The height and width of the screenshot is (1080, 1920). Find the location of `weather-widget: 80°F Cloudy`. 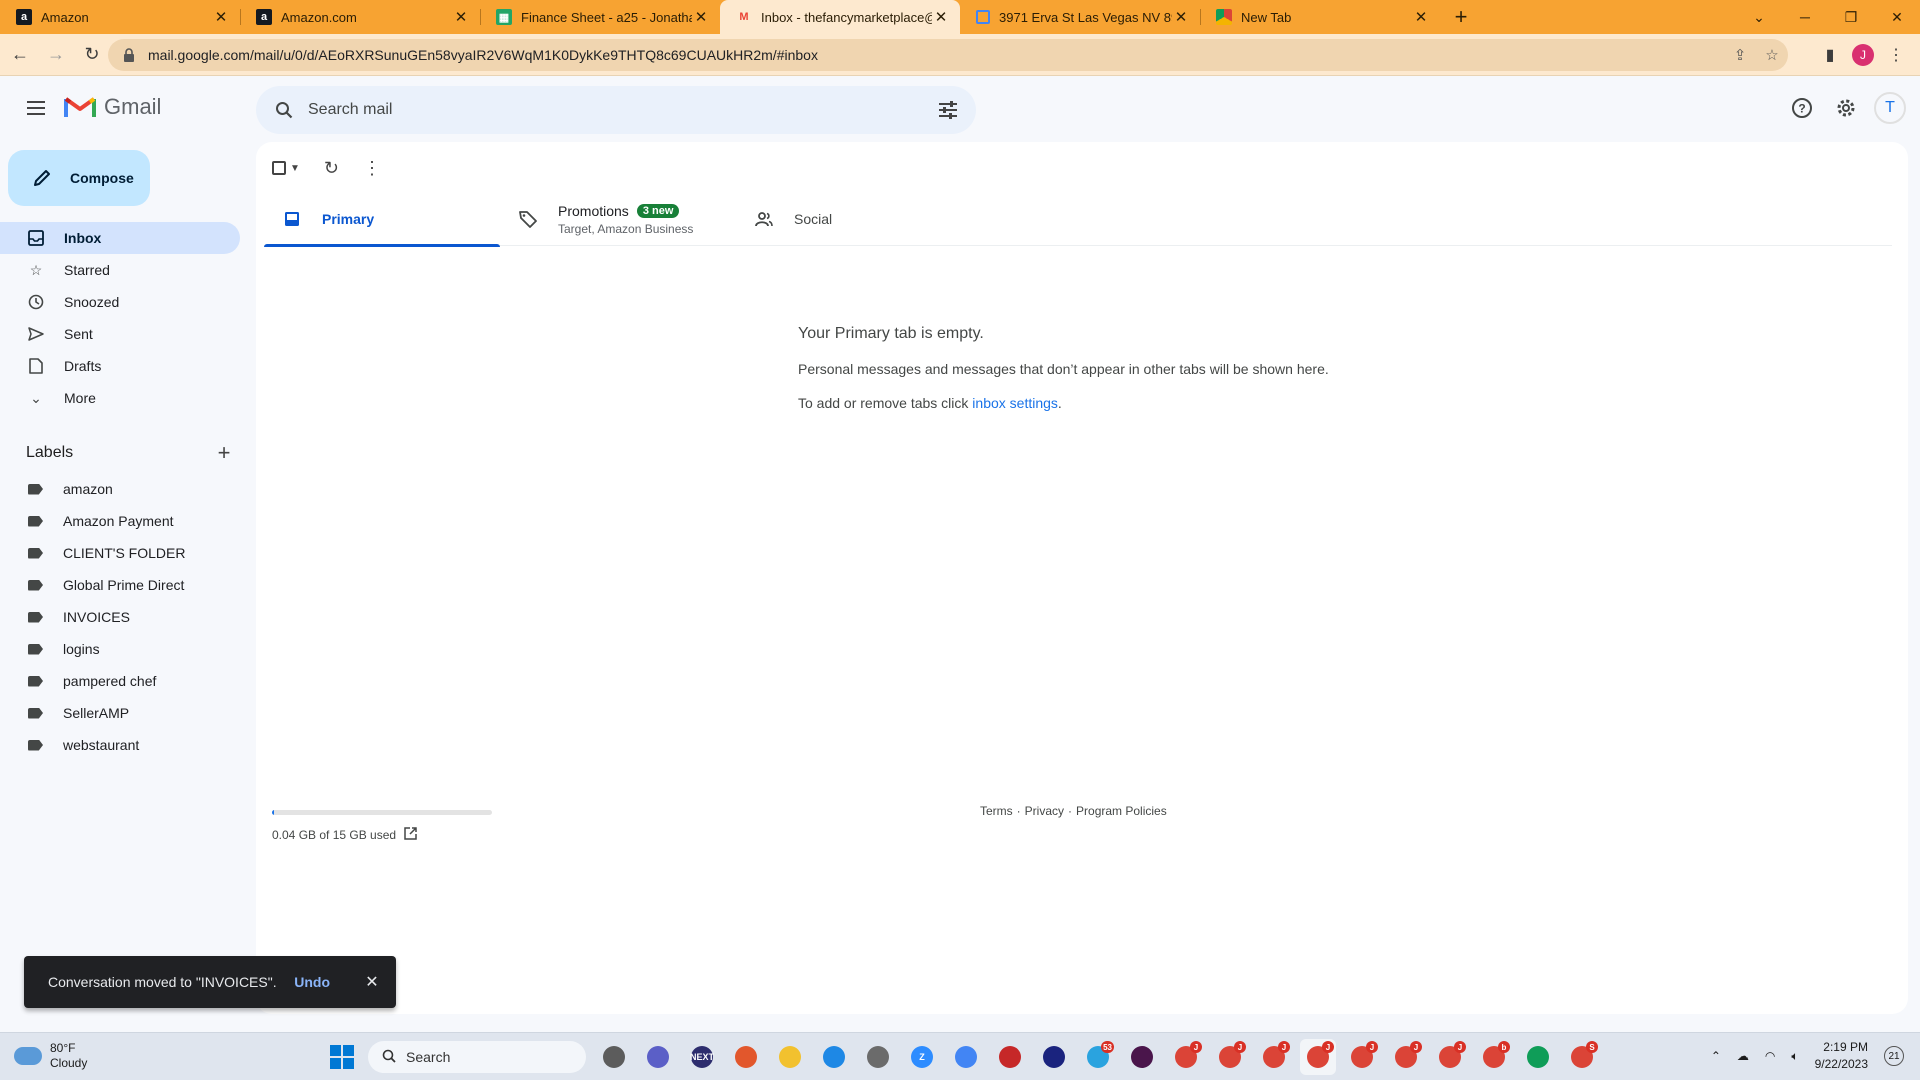

weather-widget: 80°F Cloudy is located at coordinates (50, 1056).